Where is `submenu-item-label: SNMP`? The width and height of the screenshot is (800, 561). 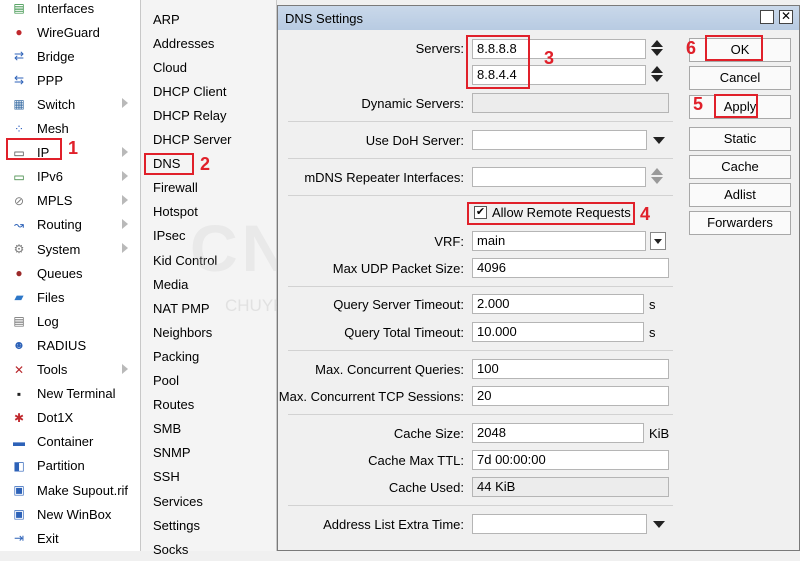
submenu-item-label: SNMP is located at coordinates (172, 453).